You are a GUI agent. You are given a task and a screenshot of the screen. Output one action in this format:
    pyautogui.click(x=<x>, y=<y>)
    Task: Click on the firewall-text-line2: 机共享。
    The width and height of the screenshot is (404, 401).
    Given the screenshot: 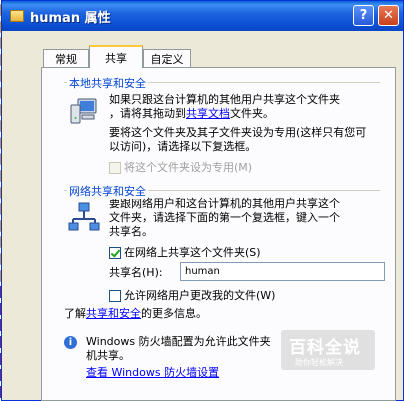 What is the action you would take?
    pyautogui.click(x=108, y=355)
    